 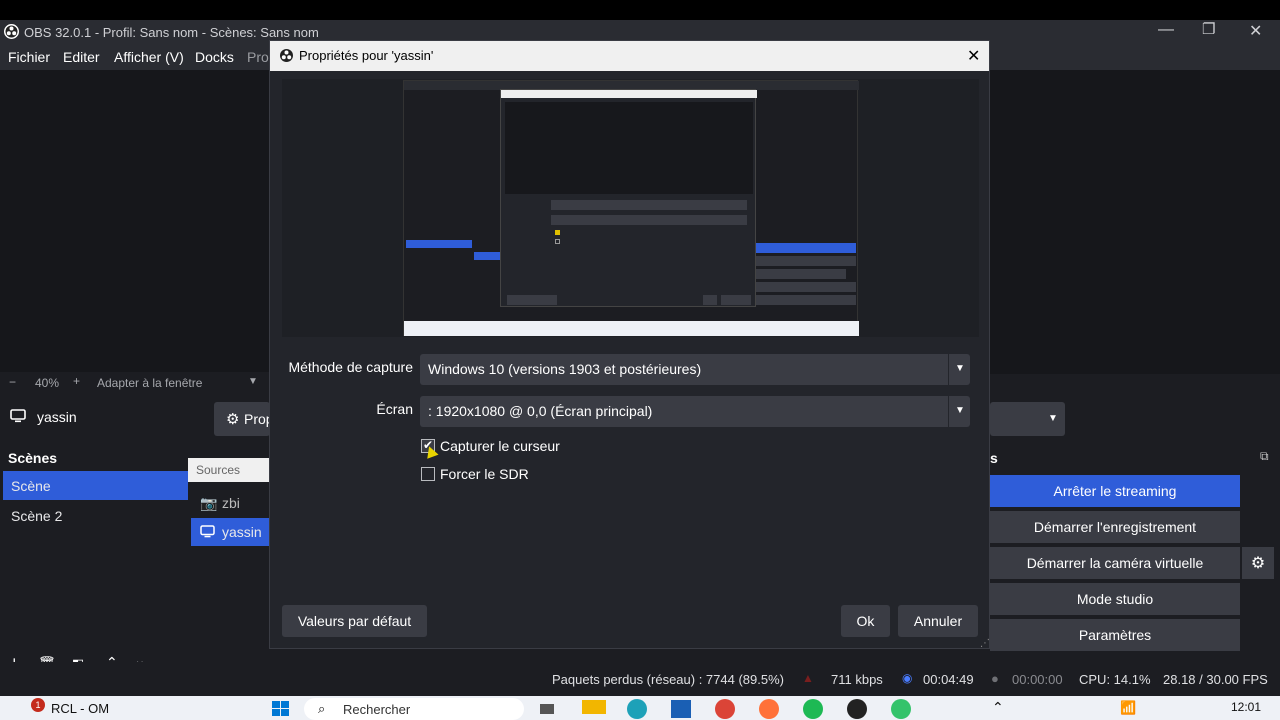 What do you see at coordinates (938, 621) in the screenshot?
I see `cancel-button: Annuler` at bounding box center [938, 621].